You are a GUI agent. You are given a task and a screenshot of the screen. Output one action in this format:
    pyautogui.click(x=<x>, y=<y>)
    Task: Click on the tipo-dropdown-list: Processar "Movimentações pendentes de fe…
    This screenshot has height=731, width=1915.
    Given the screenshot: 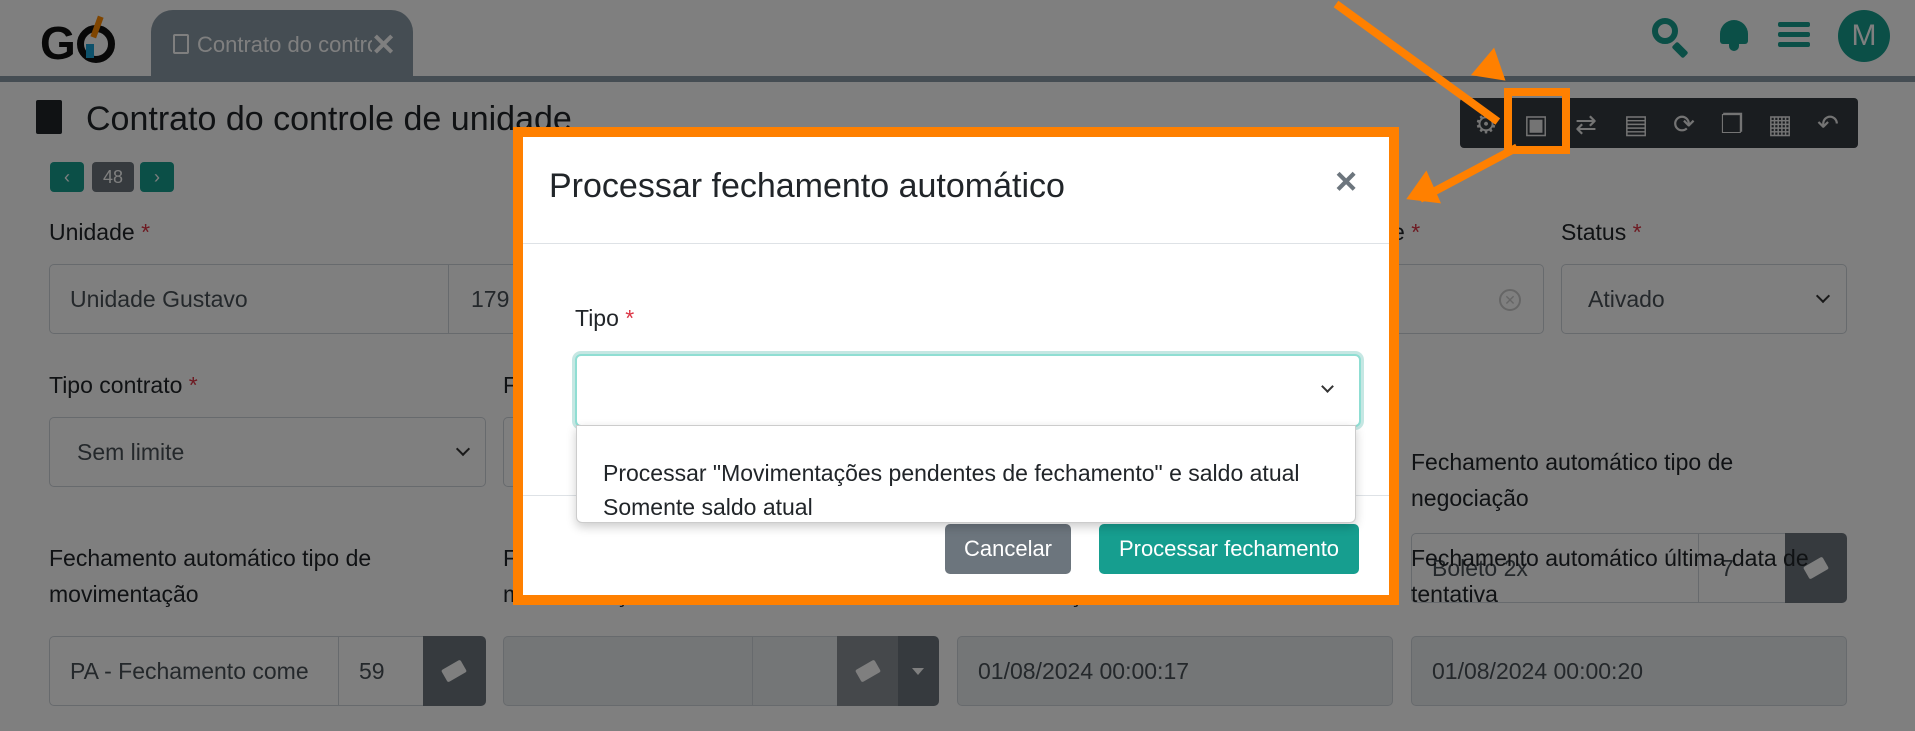 What is the action you would take?
    pyautogui.click(x=966, y=474)
    